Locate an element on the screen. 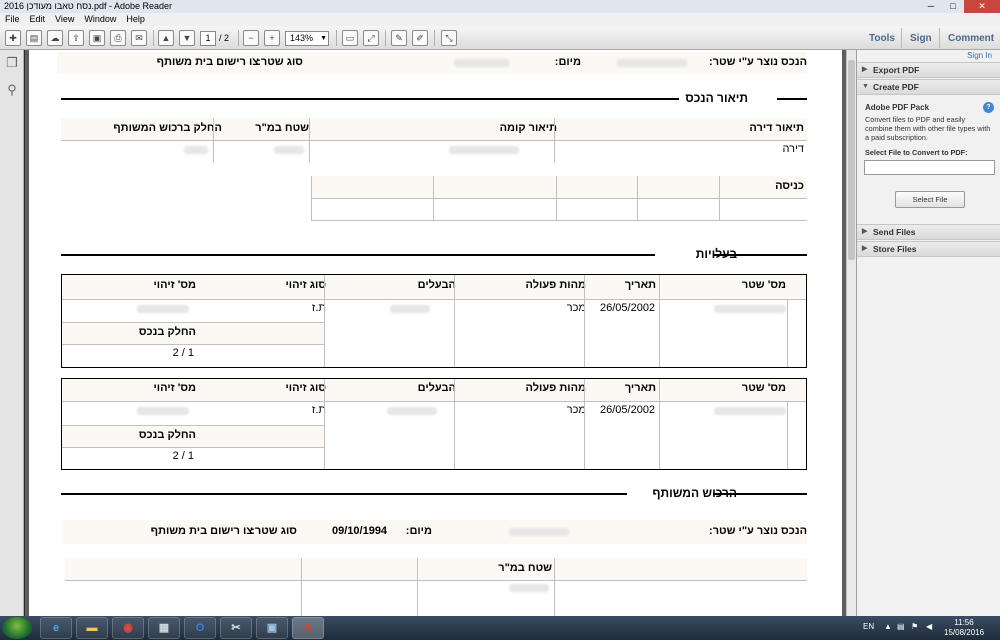 The image size is (1000, 640). upload-icon: ⇪ is located at coordinates (76, 38).